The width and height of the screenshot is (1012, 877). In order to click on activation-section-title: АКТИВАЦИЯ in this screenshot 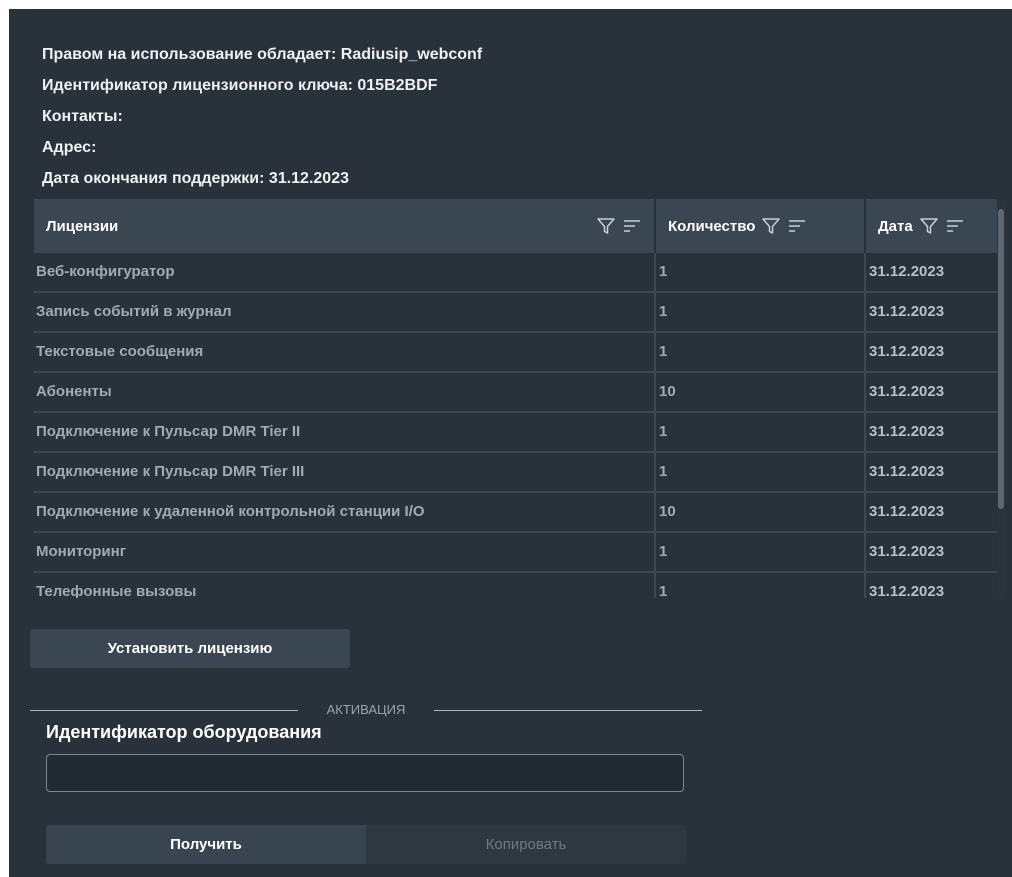, I will do `click(366, 709)`.